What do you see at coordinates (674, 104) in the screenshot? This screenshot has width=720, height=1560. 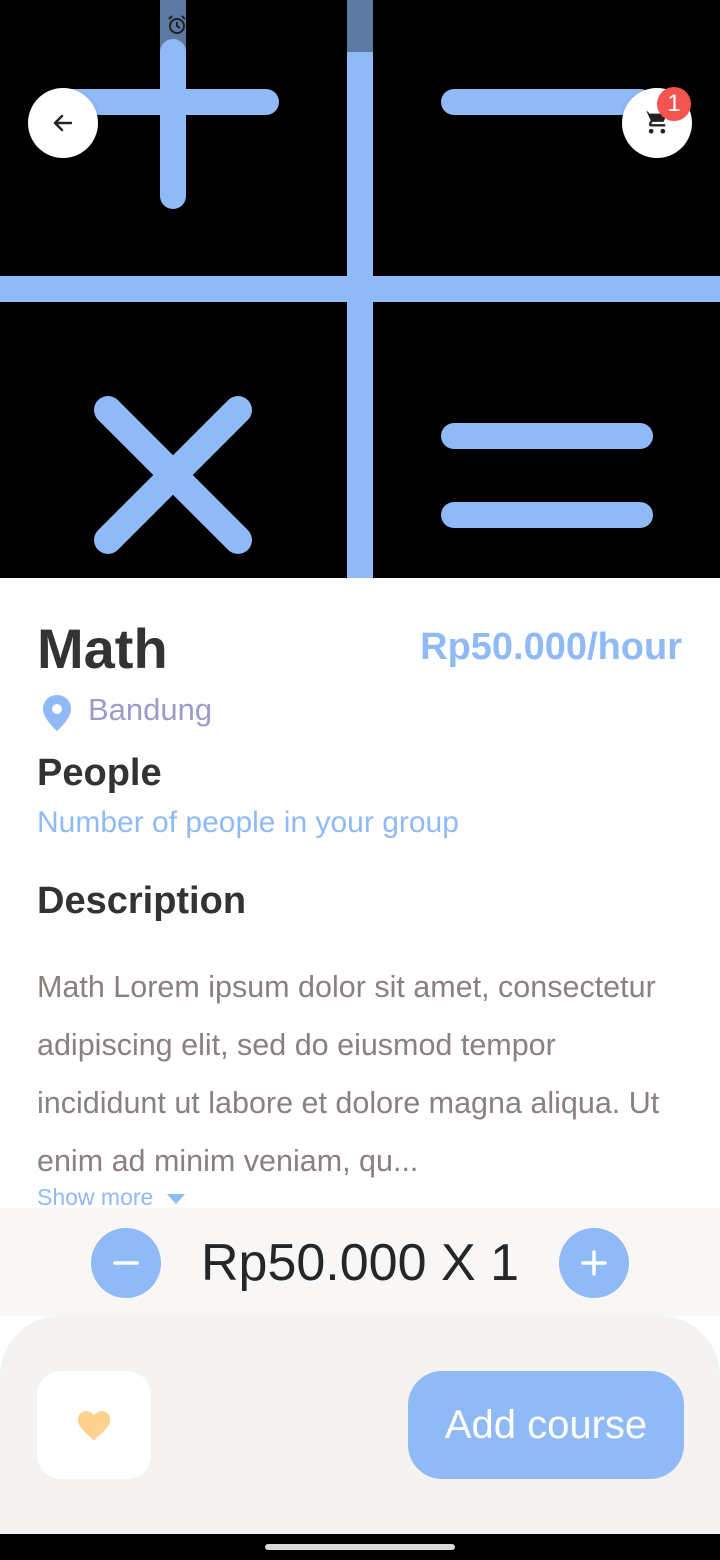 I see `cart-count-badge: 1` at bounding box center [674, 104].